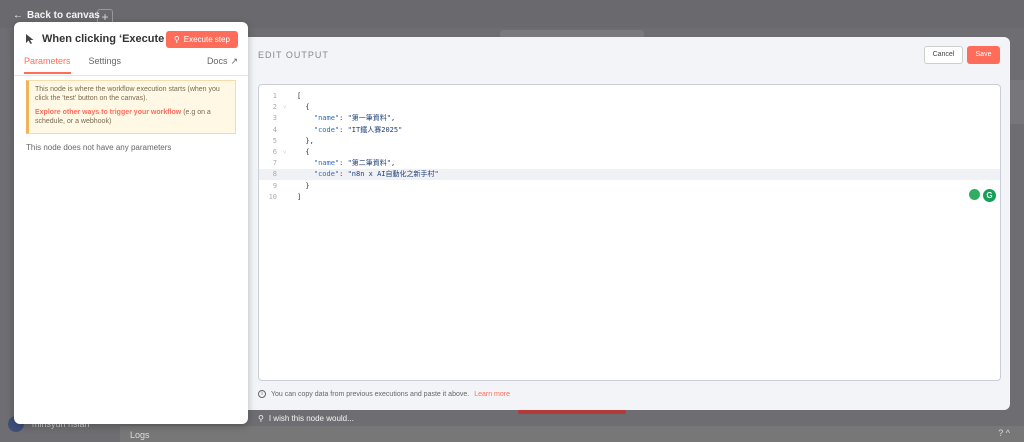 Image resolution: width=1024 pixels, height=442 pixels. I want to click on help-toggle: ? ^, so click(1004, 433).